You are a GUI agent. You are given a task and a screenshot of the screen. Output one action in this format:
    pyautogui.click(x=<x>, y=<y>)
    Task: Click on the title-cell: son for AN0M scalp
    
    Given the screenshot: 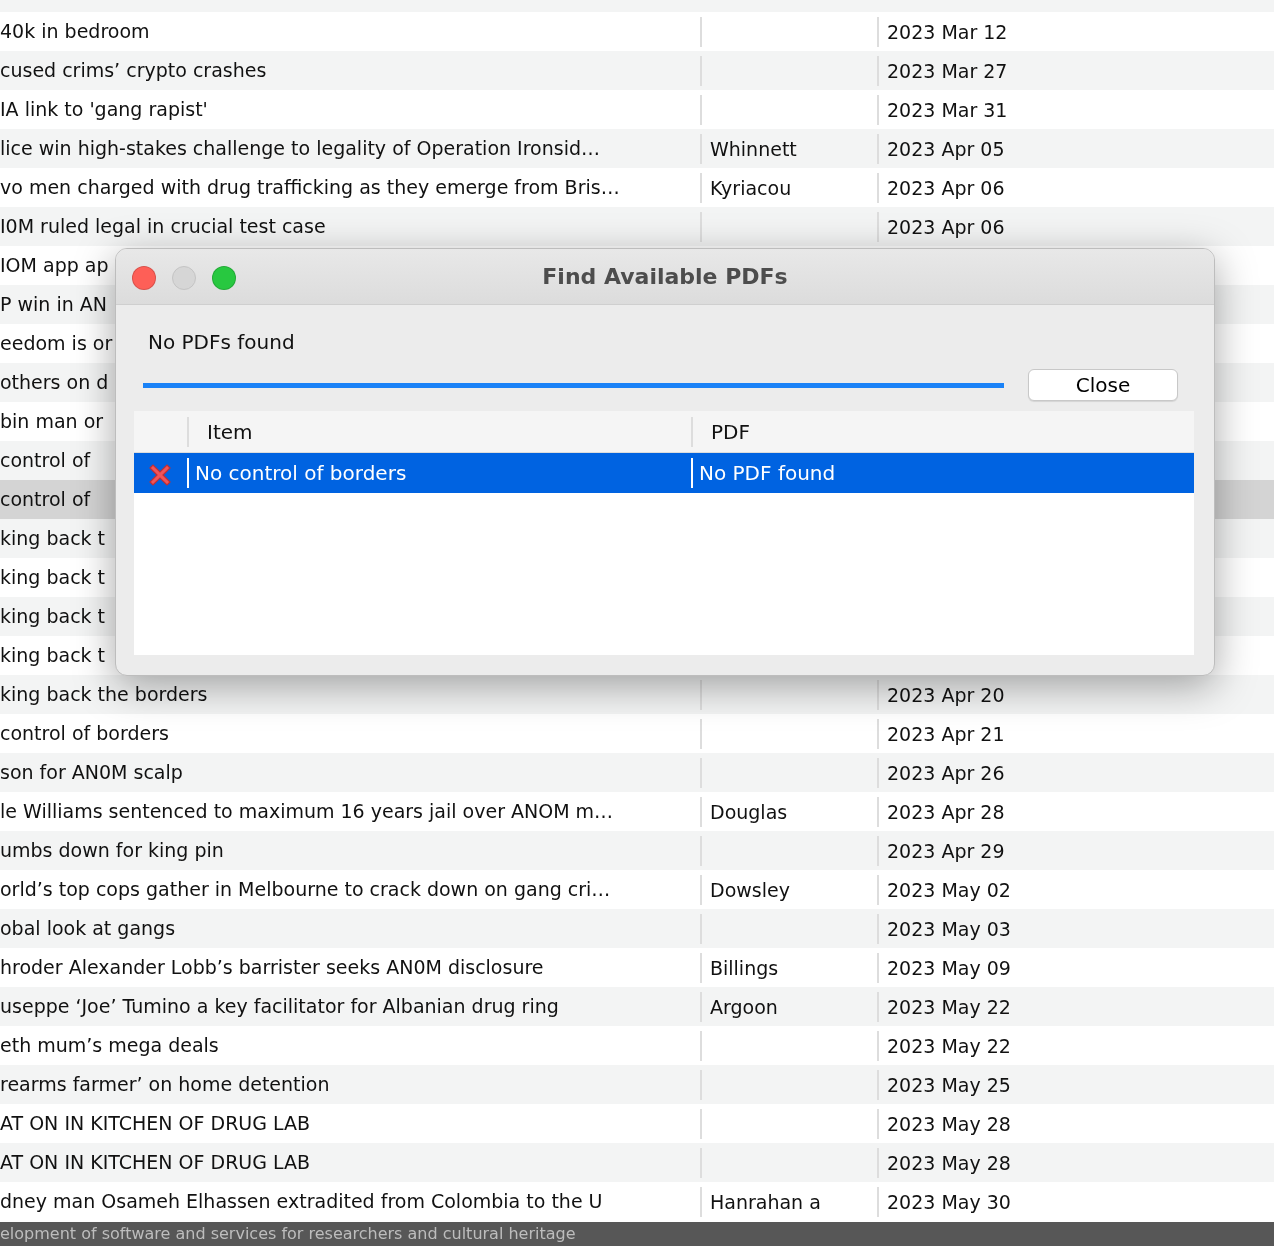 What is the action you would take?
    pyautogui.click(x=91, y=772)
    